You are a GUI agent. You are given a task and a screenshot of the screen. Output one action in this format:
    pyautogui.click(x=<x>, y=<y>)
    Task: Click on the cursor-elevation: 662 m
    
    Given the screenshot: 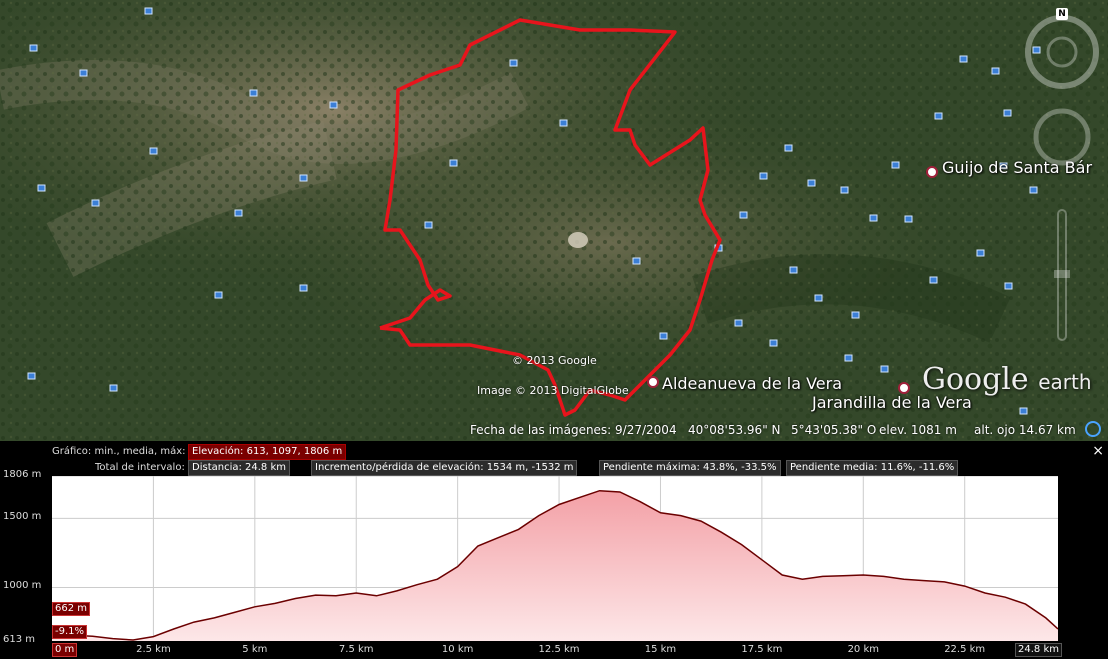 What is the action you would take?
    pyautogui.click(x=71, y=609)
    